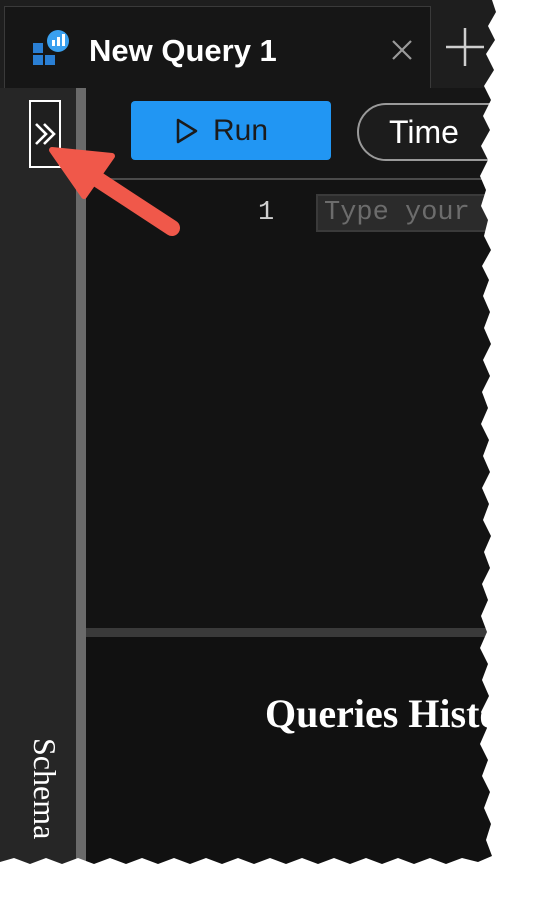 The height and width of the screenshot is (918, 548). I want to click on chevrons-right-icon, so click(45, 134).